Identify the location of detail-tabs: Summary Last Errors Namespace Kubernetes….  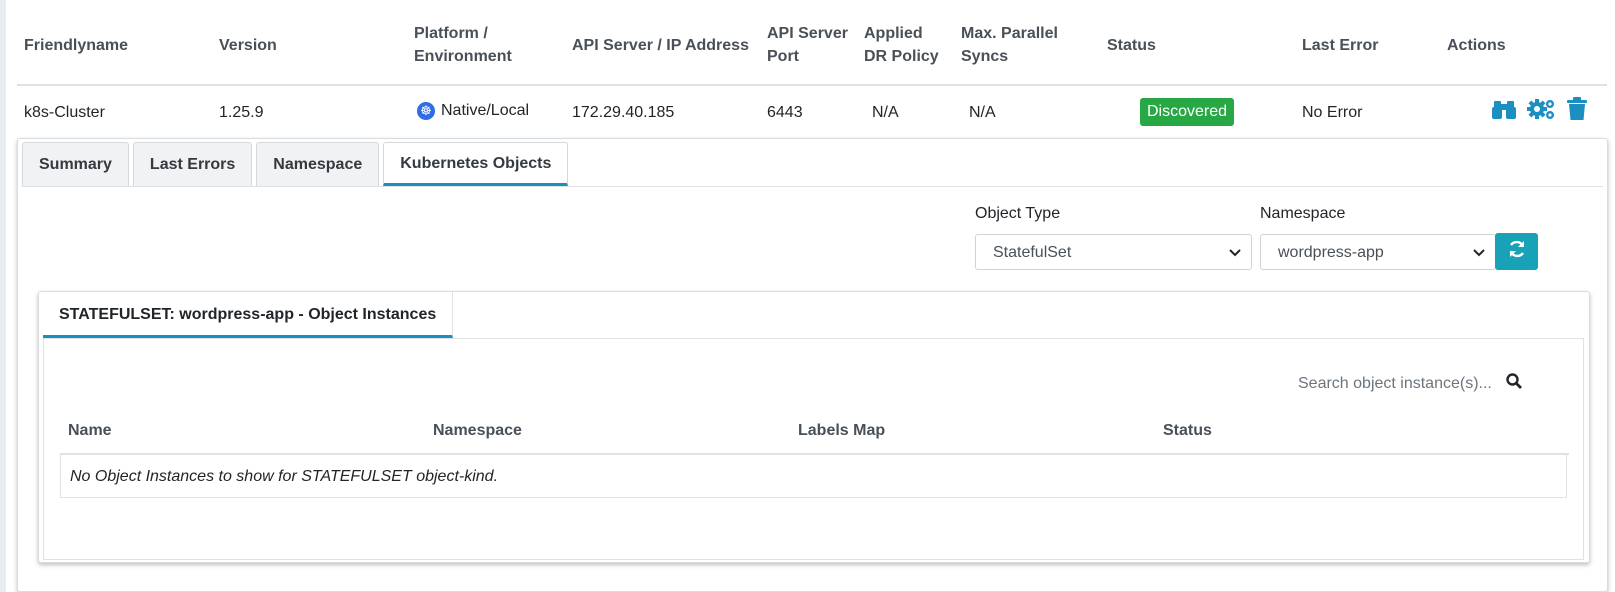
(297, 164).